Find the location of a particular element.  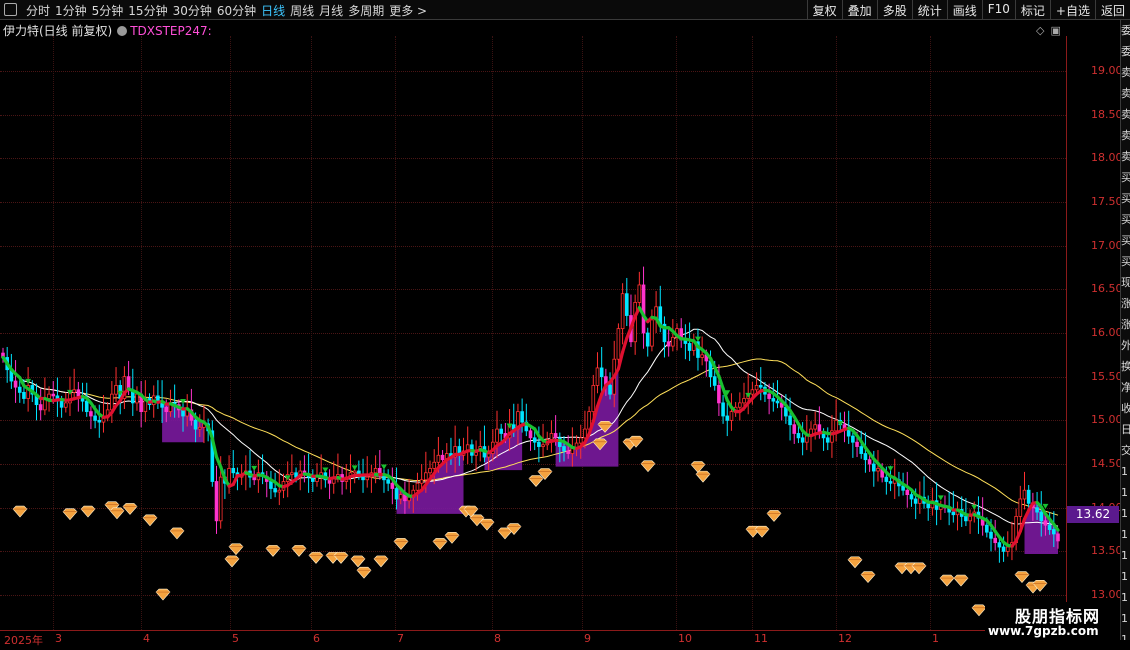

indicator-toggle-icon is located at coordinates (122, 31).